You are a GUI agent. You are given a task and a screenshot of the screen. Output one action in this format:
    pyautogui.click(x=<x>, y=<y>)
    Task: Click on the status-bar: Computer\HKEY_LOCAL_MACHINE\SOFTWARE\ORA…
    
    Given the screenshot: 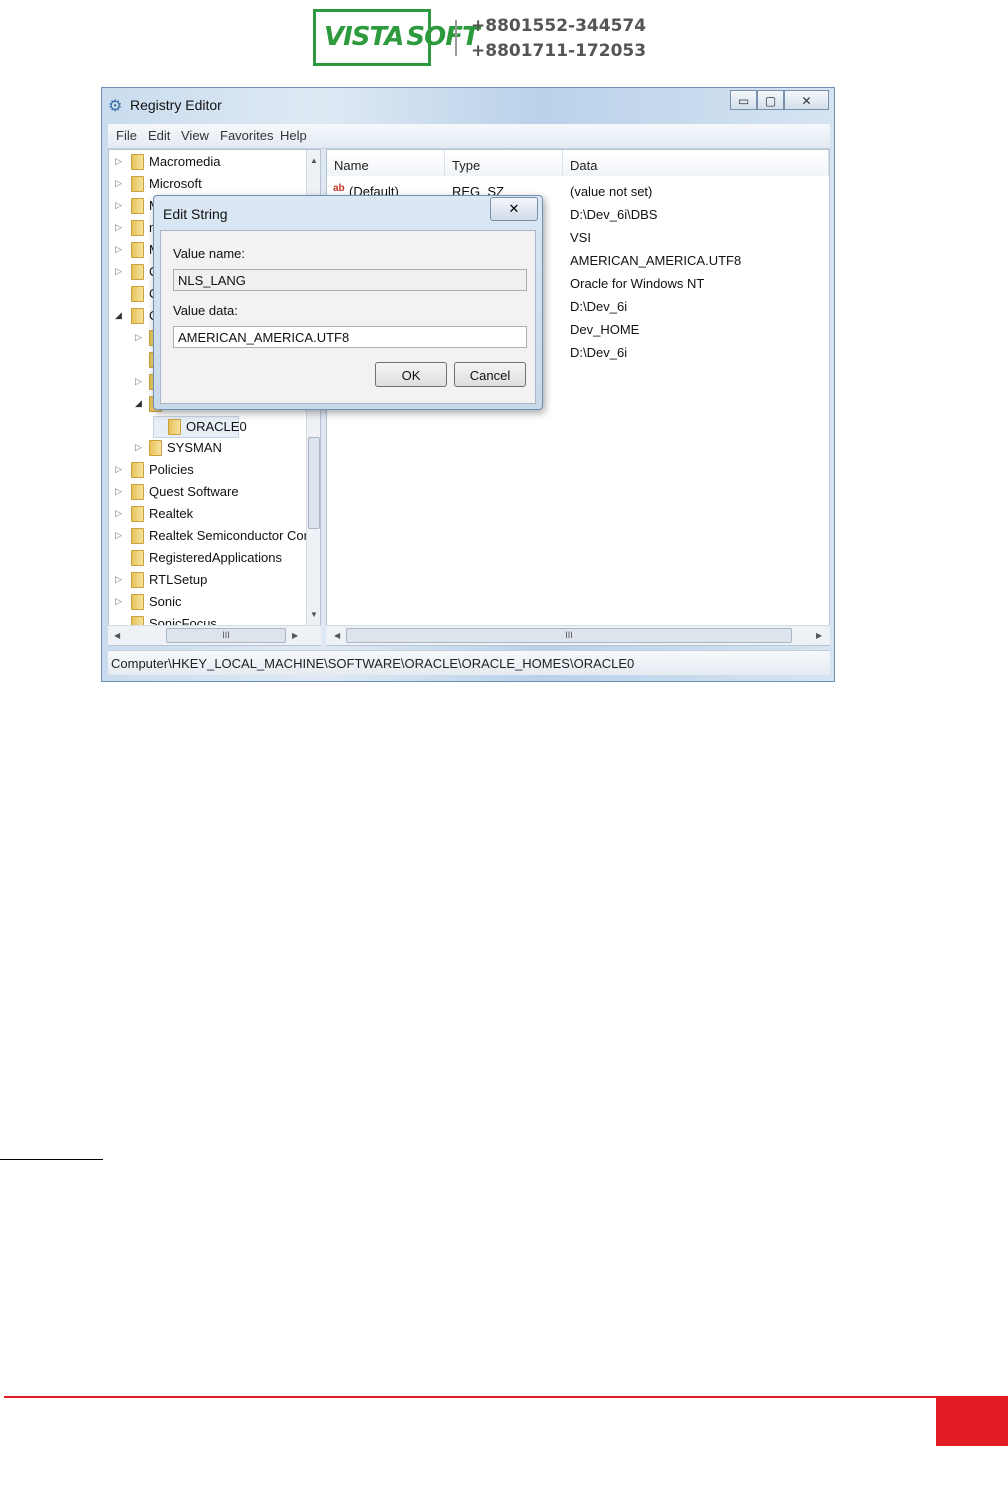 What is the action you would take?
    pyautogui.click(x=469, y=662)
    